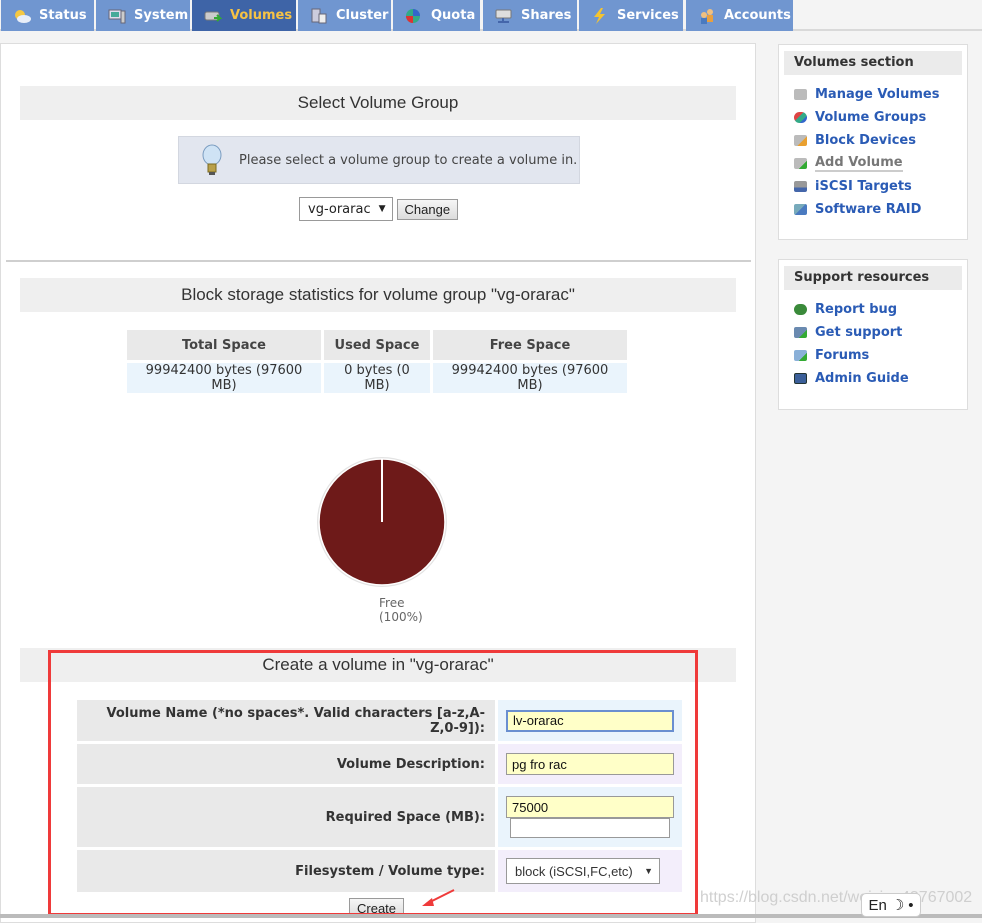 Image resolution: width=982 pixels, height=923 pixels. Describe the element at coordinates (873, 278) in the screenshot. I see `support-resources-title: Support resources` at that location.